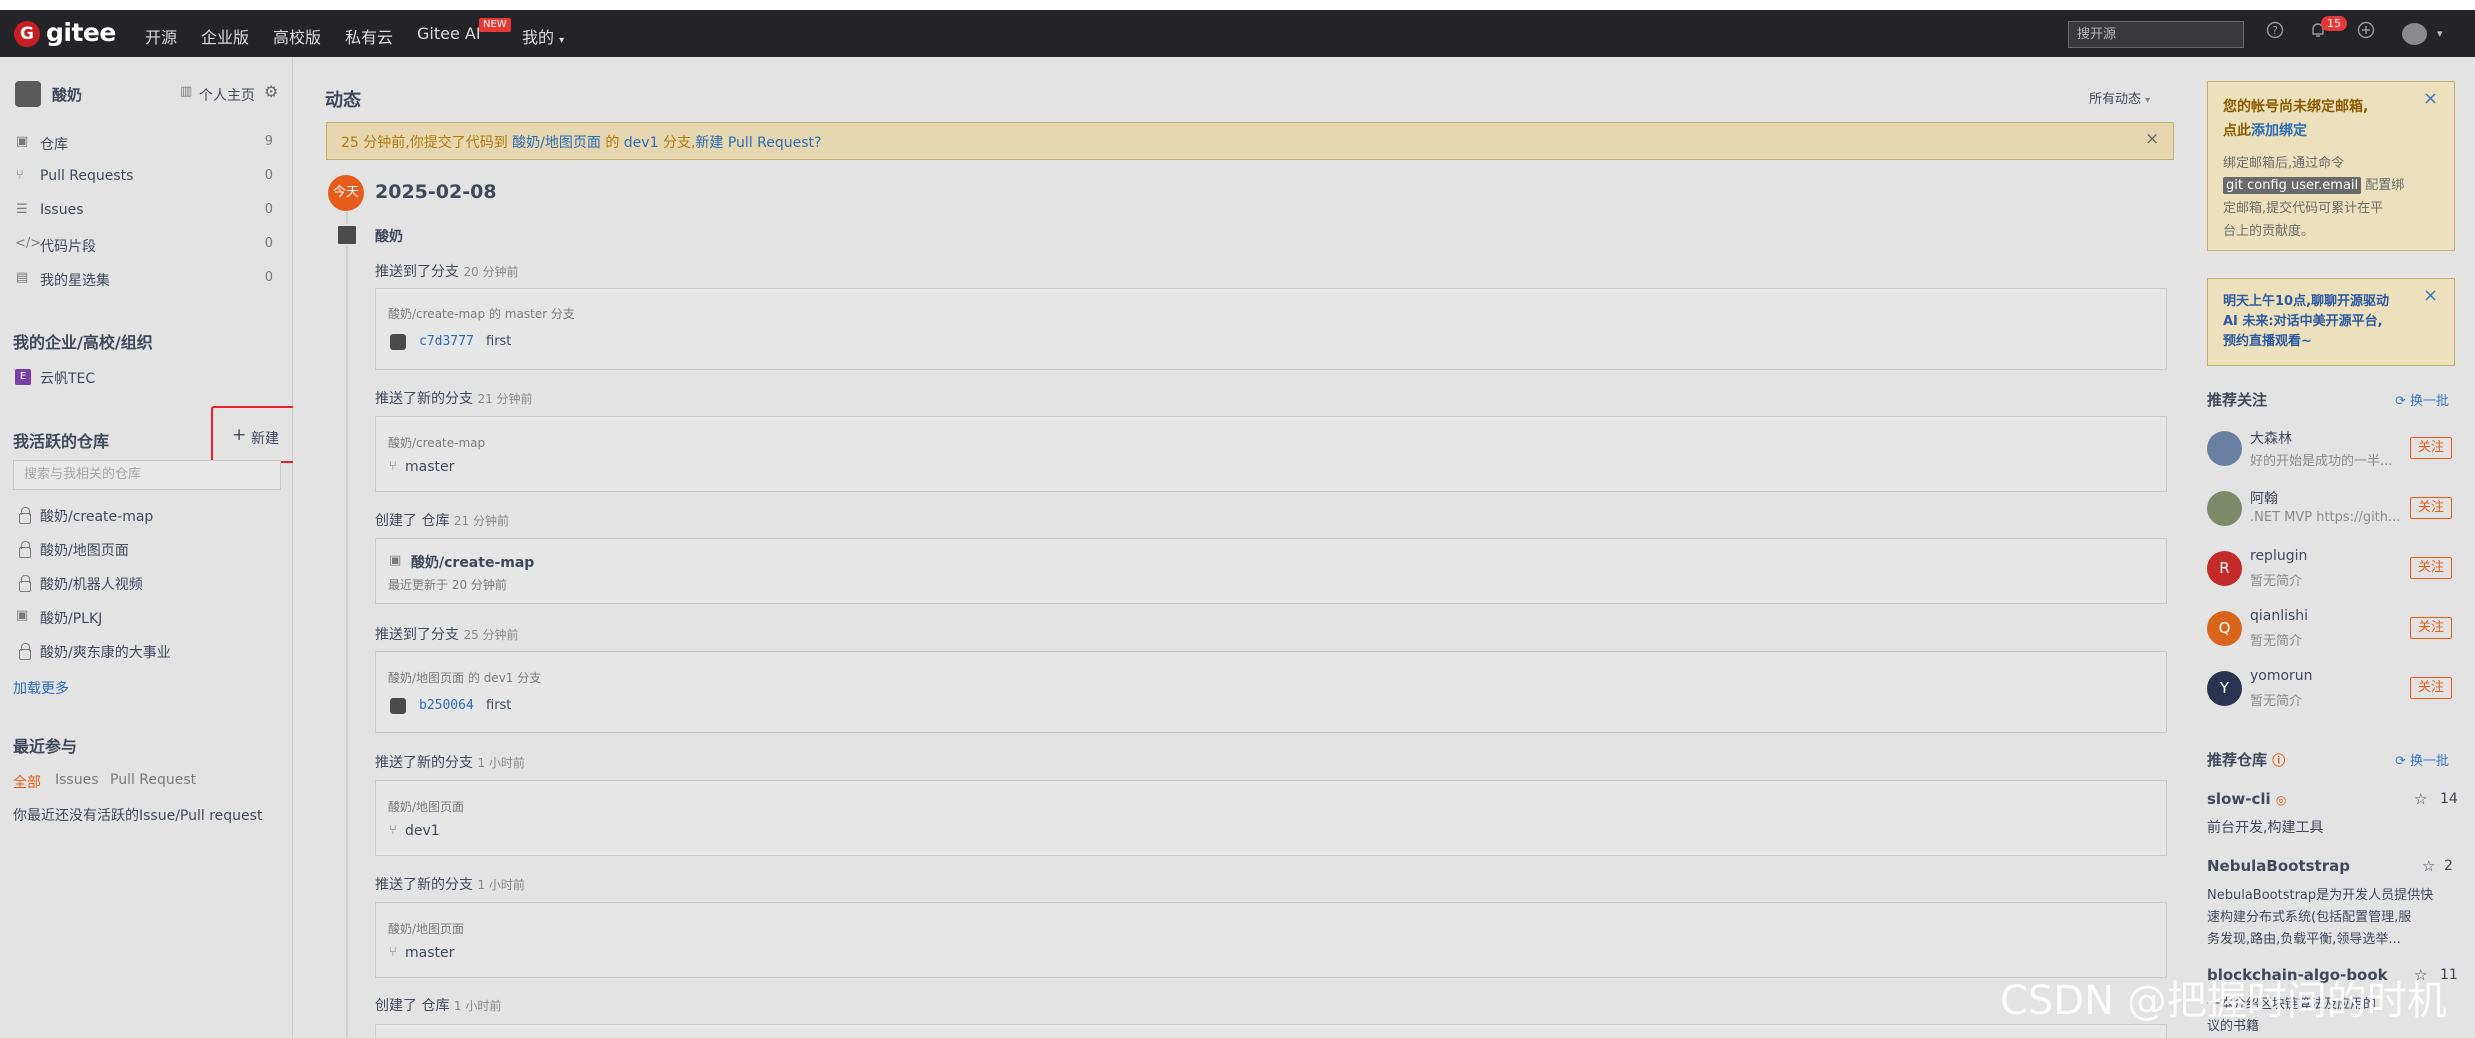 This screenshot has width=2475, height=1038. I want to click on gitee-logo-icon: G, so click(27, 34).